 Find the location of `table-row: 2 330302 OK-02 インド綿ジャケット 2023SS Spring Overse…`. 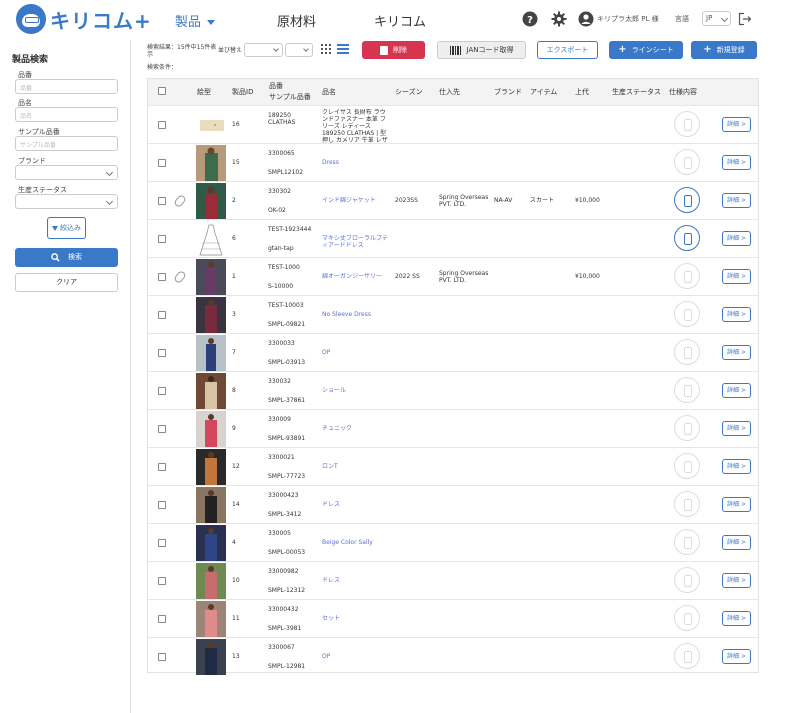

table-row: 2 330302 OK-02 インド綿ジャケット 2023SS Spring Overse… is located at coordinates (453, 200).